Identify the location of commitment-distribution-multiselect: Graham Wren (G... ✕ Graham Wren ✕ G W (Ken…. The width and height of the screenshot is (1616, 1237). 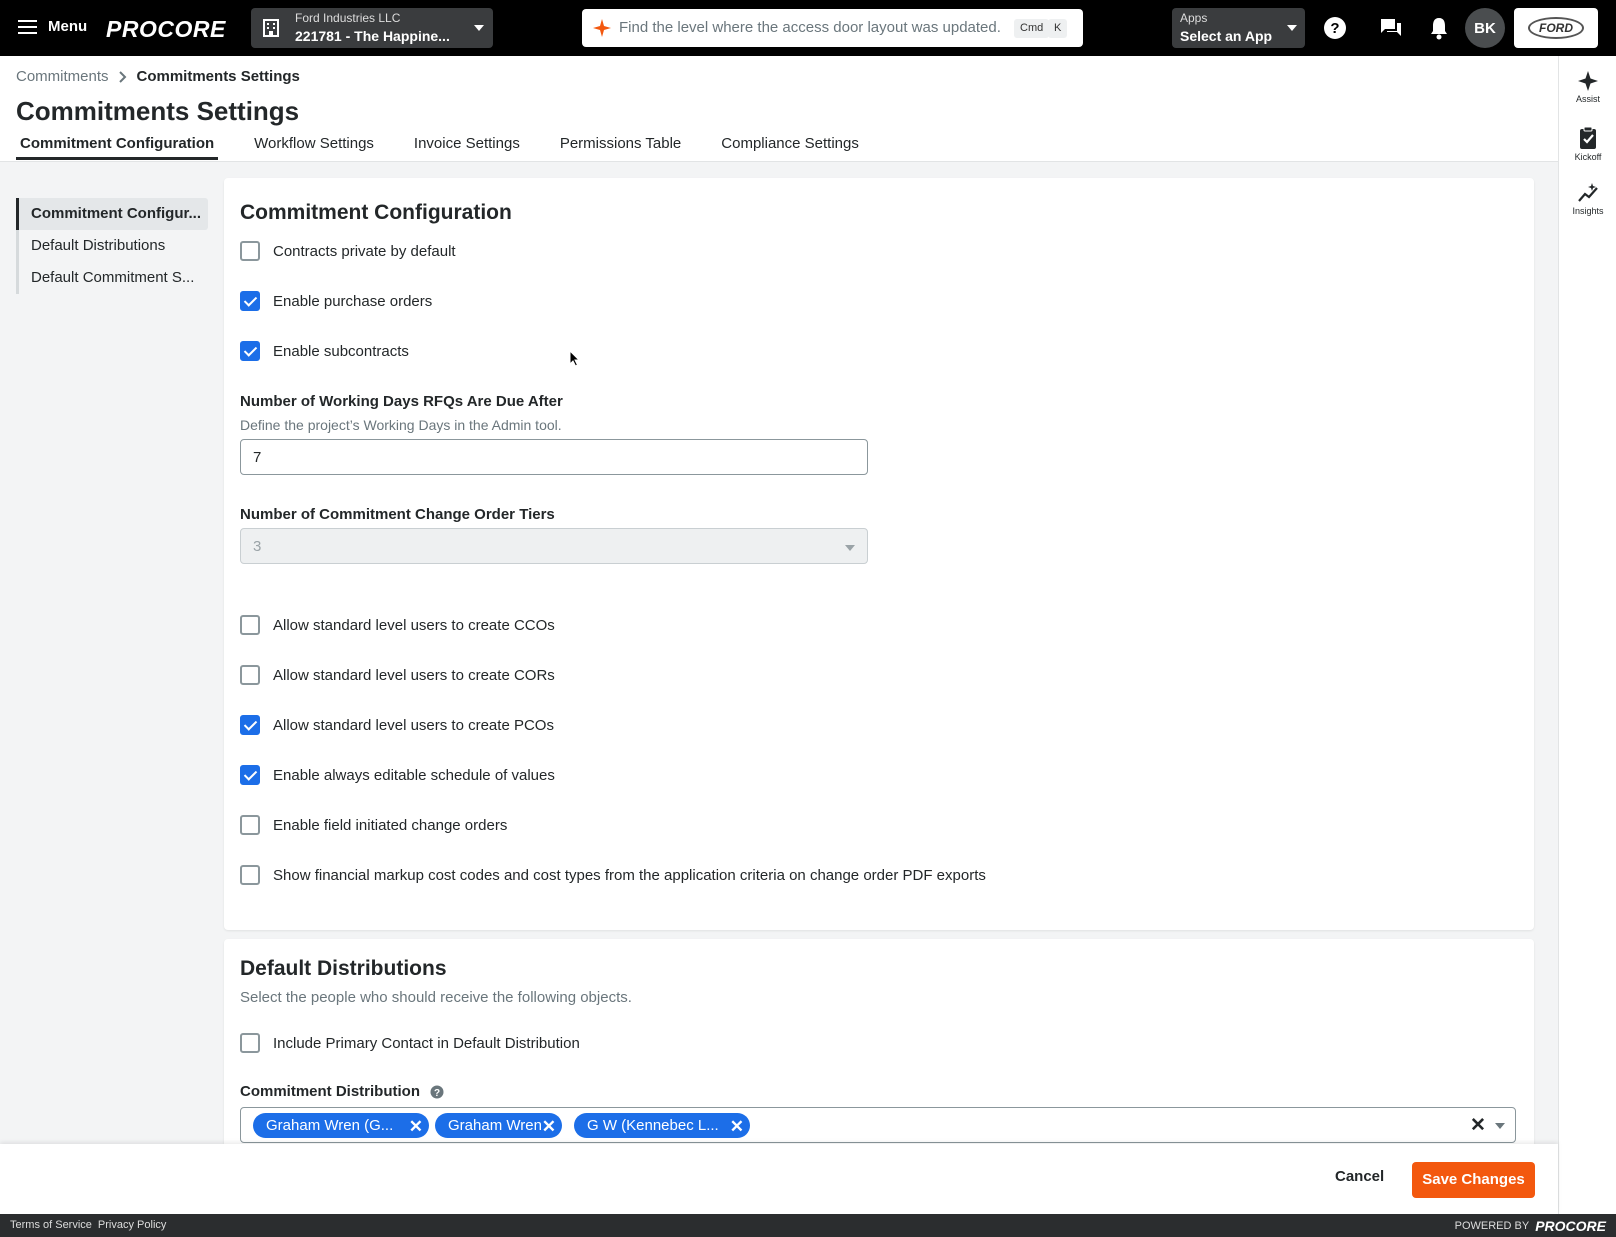
(878, 1125).